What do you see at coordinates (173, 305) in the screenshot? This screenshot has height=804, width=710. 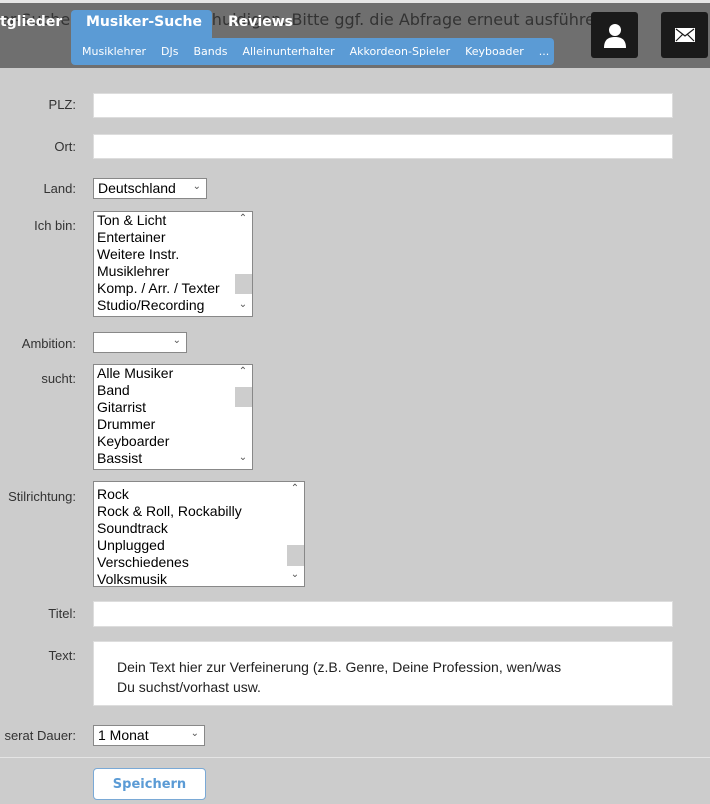 I see `list-option: Studio/Recording` at bounding box center [173, 305].